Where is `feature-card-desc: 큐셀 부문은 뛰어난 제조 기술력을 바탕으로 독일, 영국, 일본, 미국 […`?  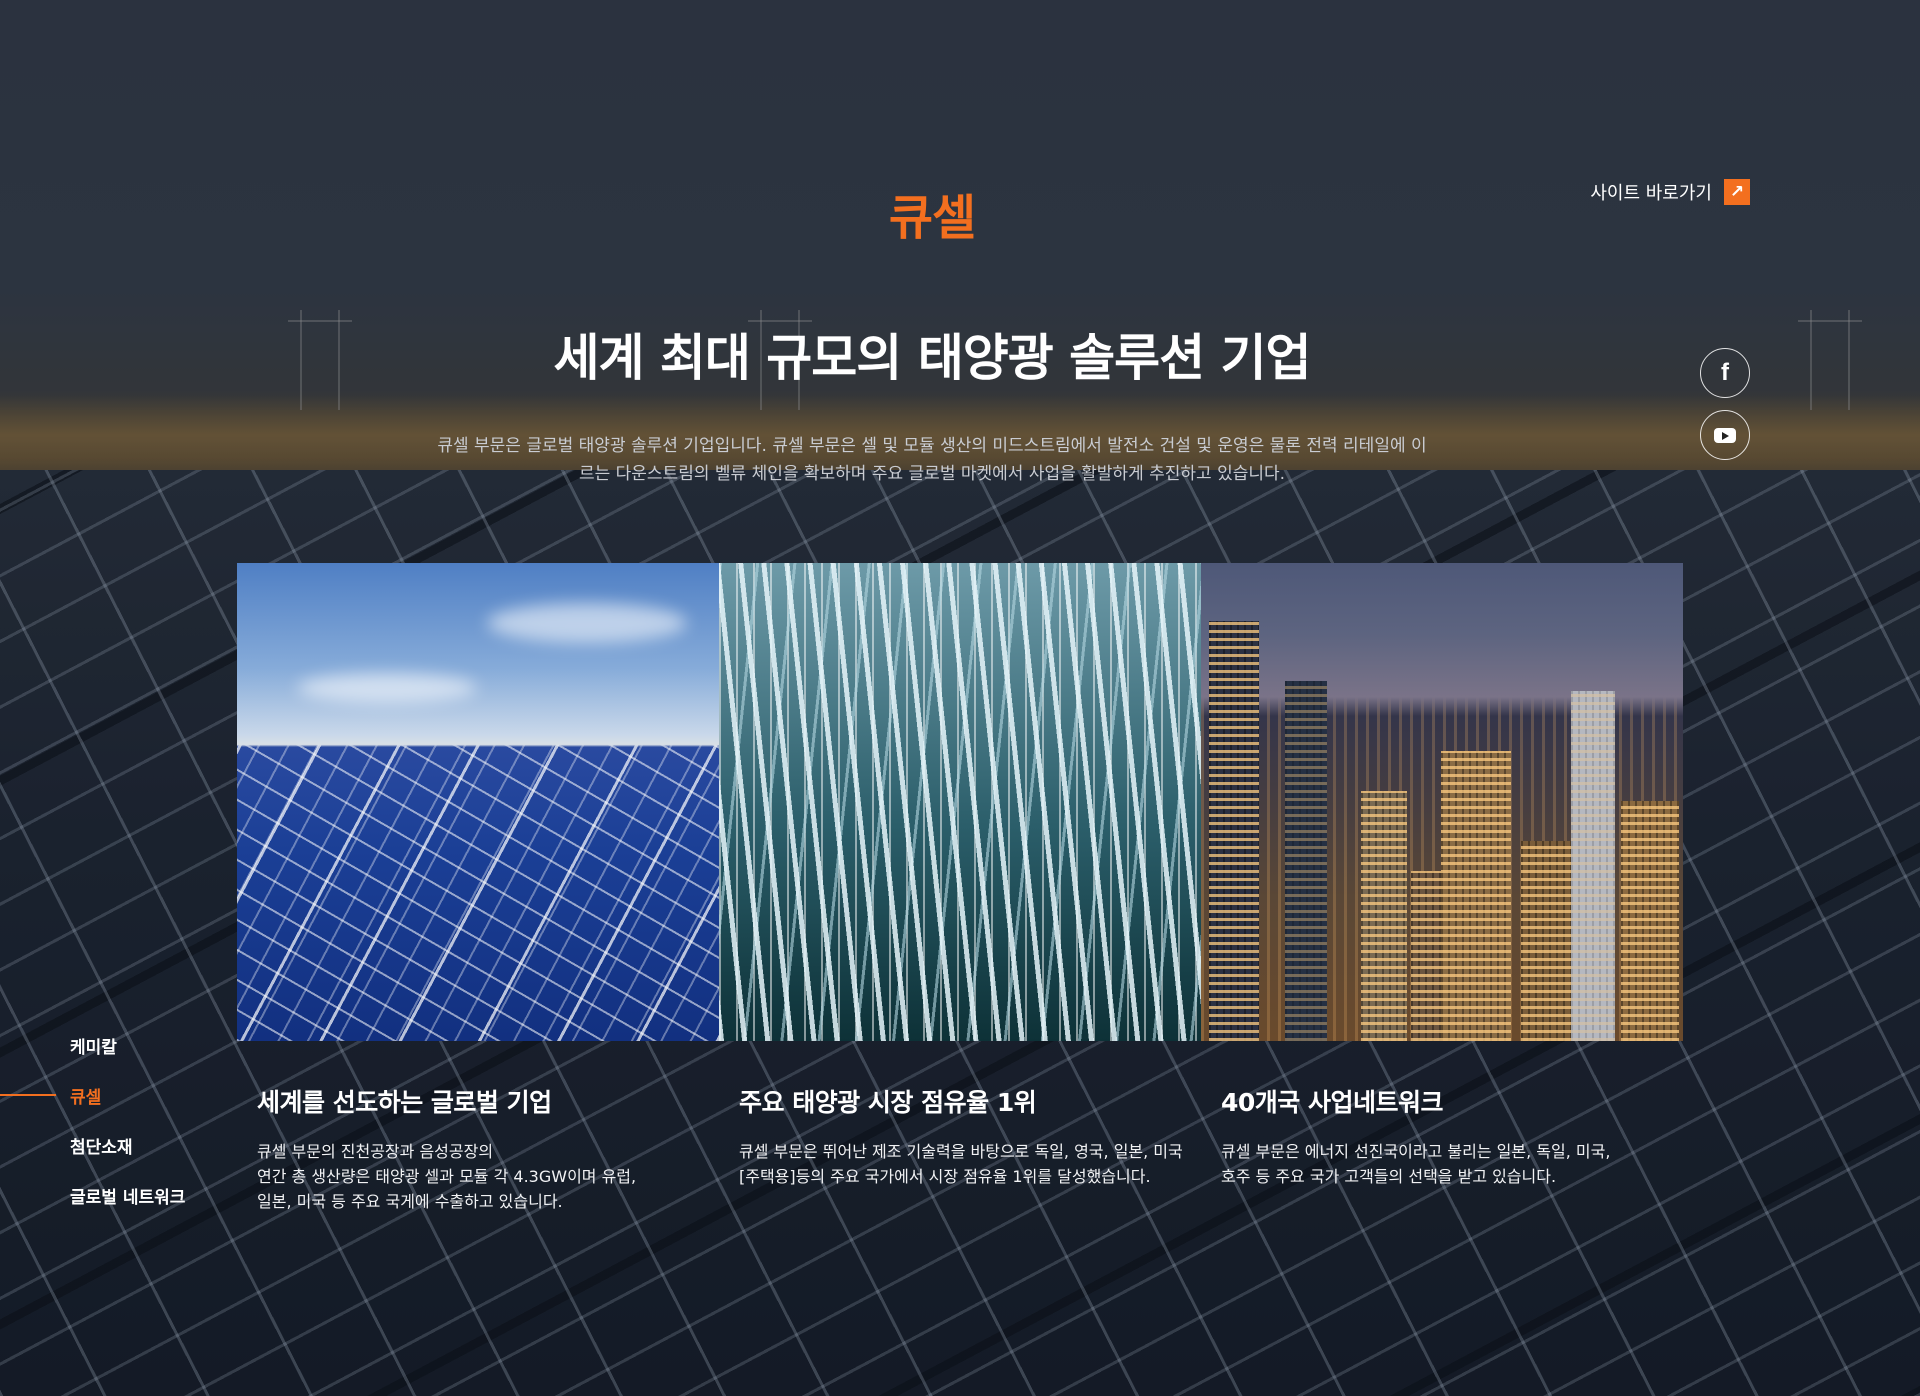 feature-card-desc: 큐셀 부문은 뛰어난 제조 기술력을 바탕으로 독일, 영국, 일본, 미국 [… is located at coordinates (961, 1164).